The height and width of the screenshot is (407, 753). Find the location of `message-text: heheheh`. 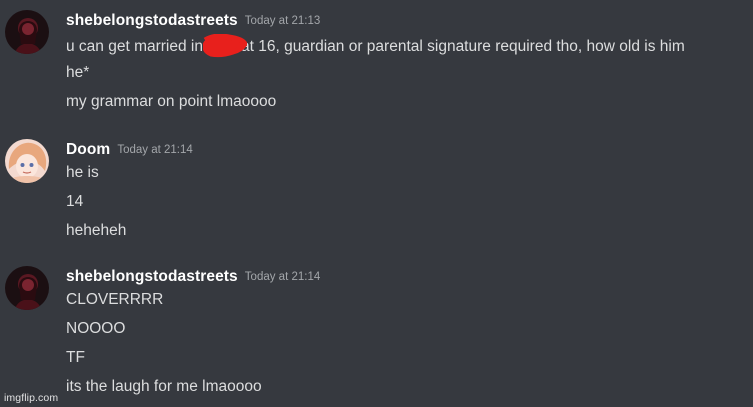

message-text: heheheh is located at coordinates (96, 230).